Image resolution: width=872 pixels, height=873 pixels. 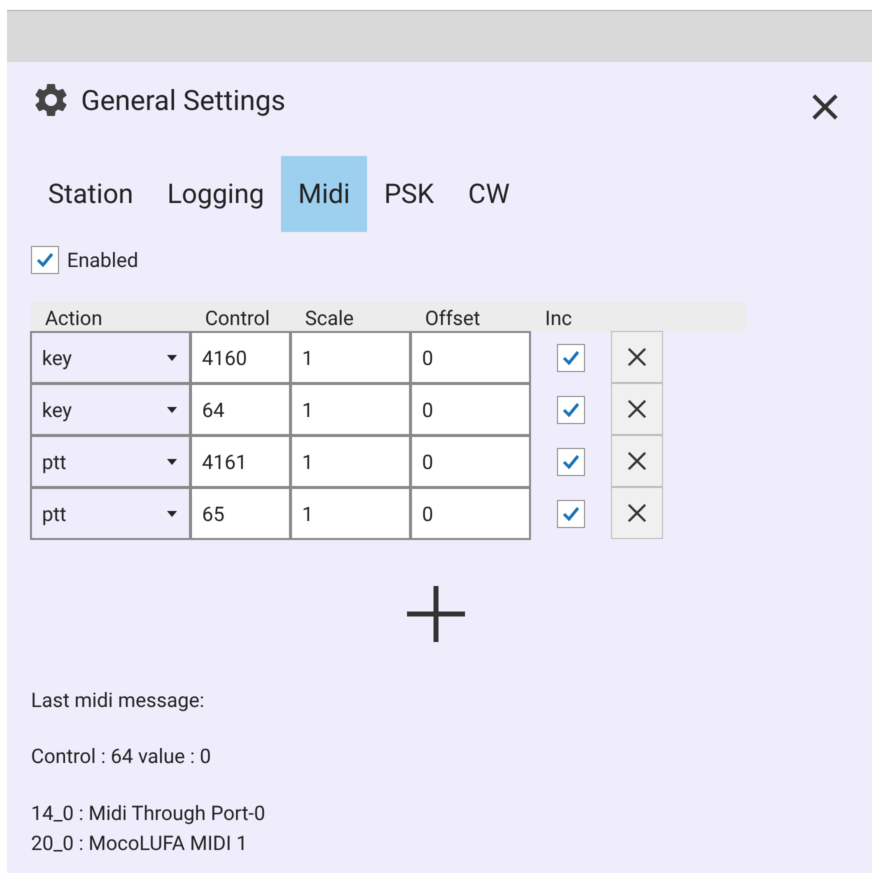 What do you see at coordinates (121, 756) in the screenshot?
I see `status-text: Control : 64 value : 0` at bounding box center [121, 756].